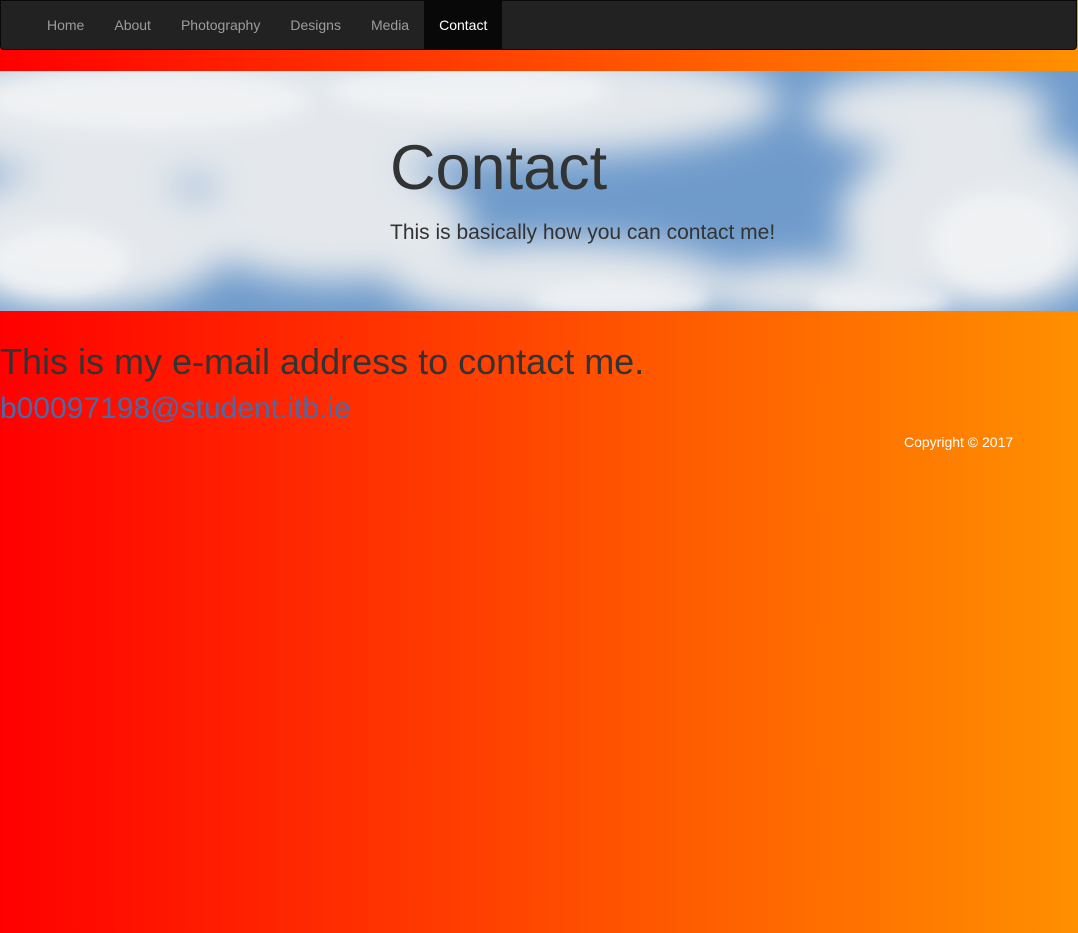  What do you see at coordinates (499, 168) in the screenshot?
I see `page-title: Contact` at bounding box center [499, 168].